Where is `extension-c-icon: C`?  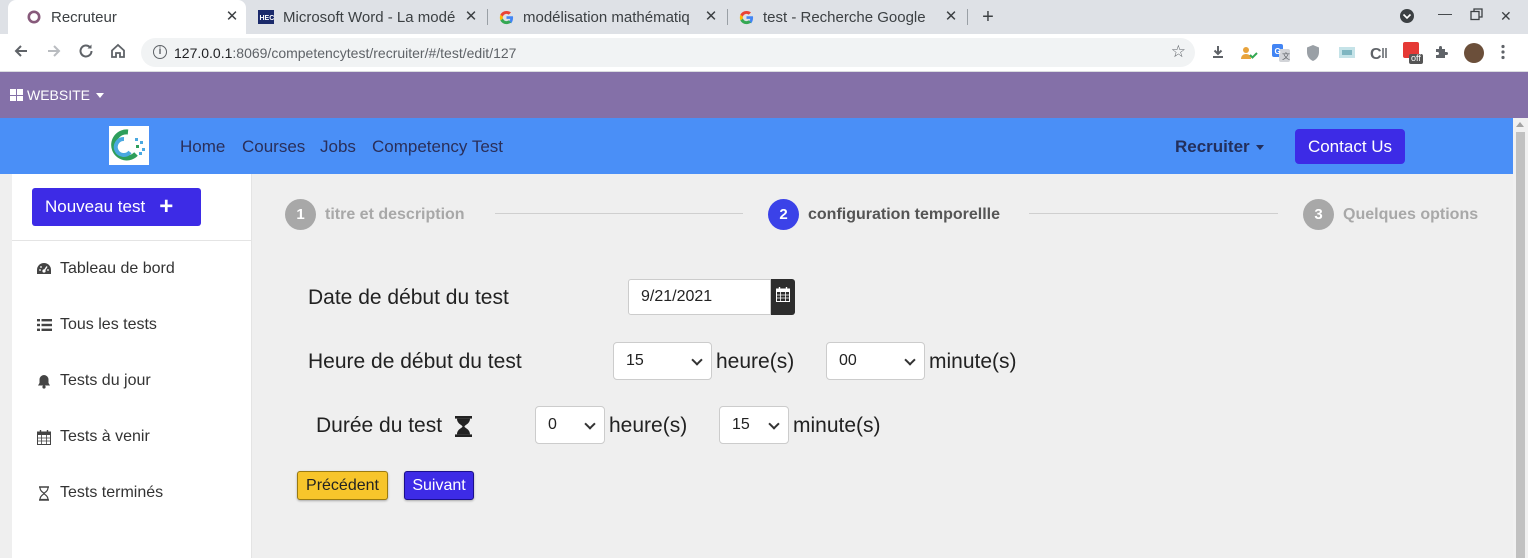
extension-c-icon: C is located at coordinates (1379, 53).